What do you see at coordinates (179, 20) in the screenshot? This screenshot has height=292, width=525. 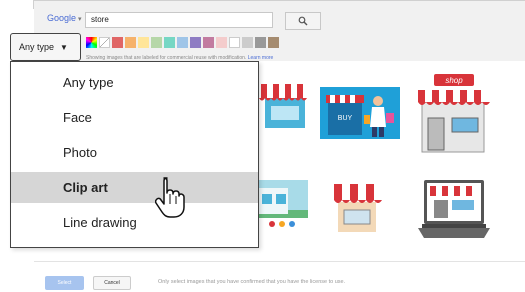 I see `search-input: store` at bounding box center [179, 20].